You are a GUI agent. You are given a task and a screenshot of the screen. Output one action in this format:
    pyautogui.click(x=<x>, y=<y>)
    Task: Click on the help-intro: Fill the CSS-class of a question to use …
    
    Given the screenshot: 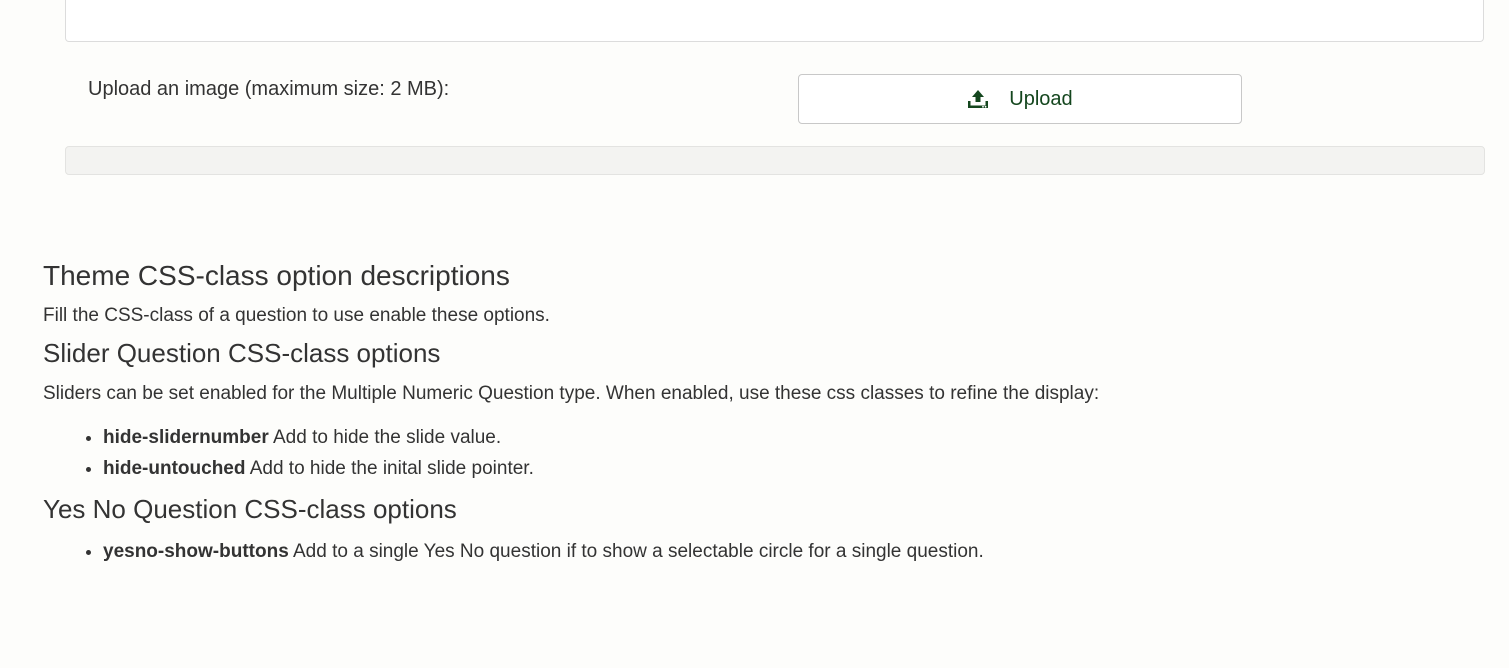 What is the action you would take?
    pyautogui.click(x=296, y=315)
    